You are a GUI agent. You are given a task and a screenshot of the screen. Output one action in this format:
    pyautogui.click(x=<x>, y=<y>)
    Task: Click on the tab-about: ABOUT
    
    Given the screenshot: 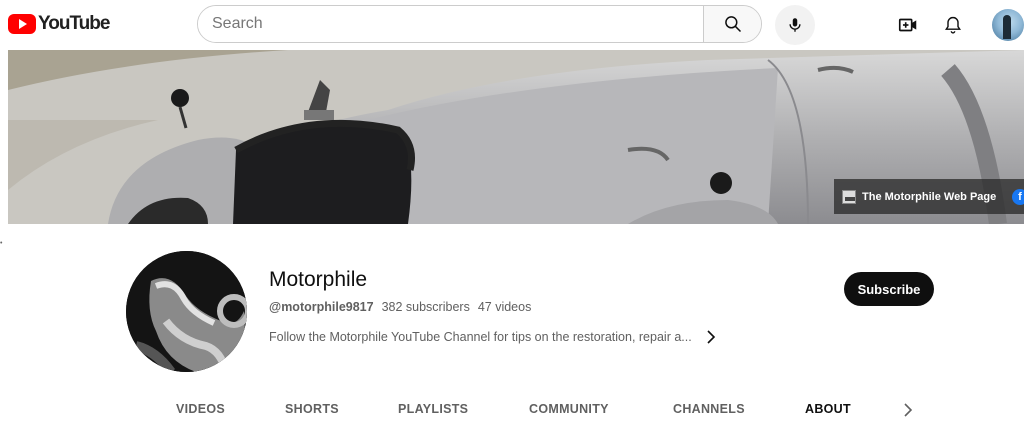 What is the action you would take?
    pyautogui.click(x=828, y=409)
    